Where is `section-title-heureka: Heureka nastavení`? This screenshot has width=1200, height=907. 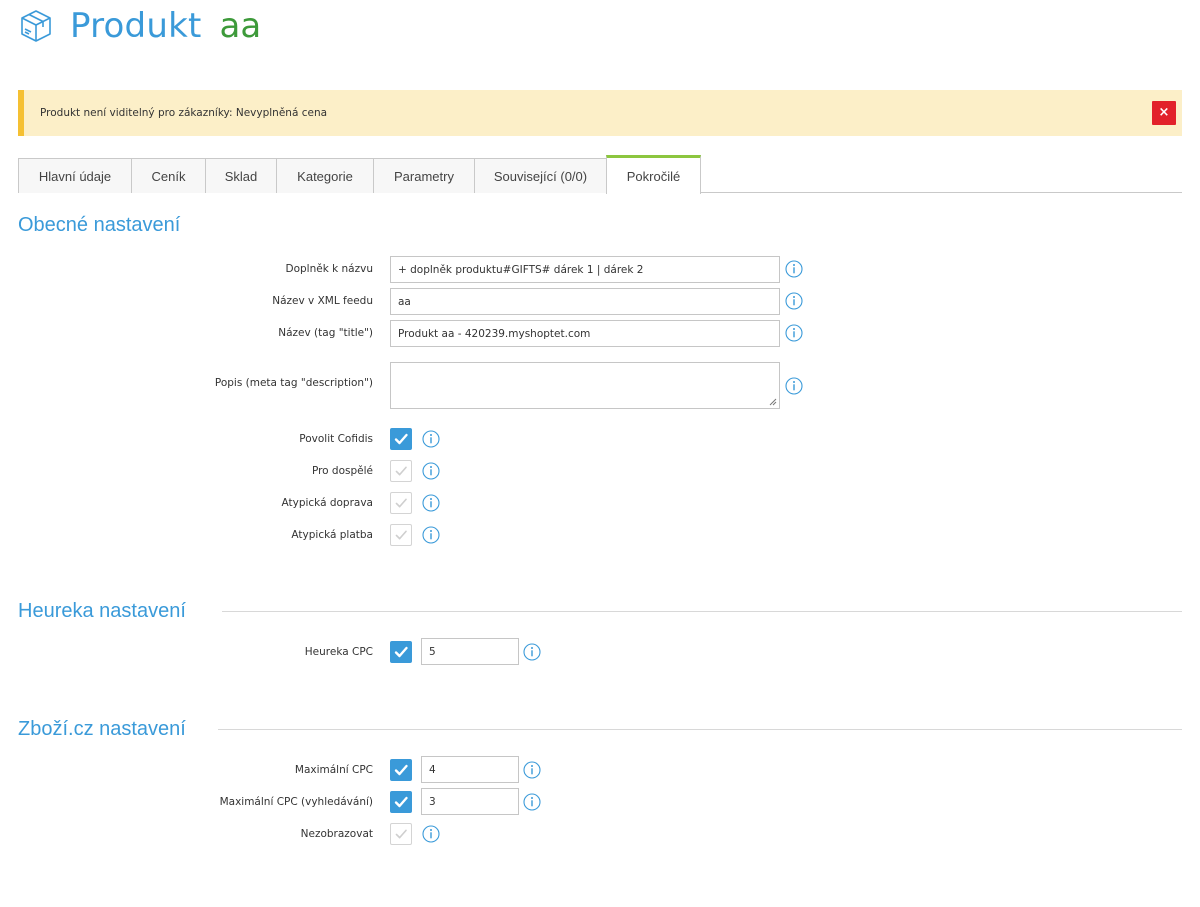
section-title-heureka: Heureka nastavení is located at coordinates (102, 611).